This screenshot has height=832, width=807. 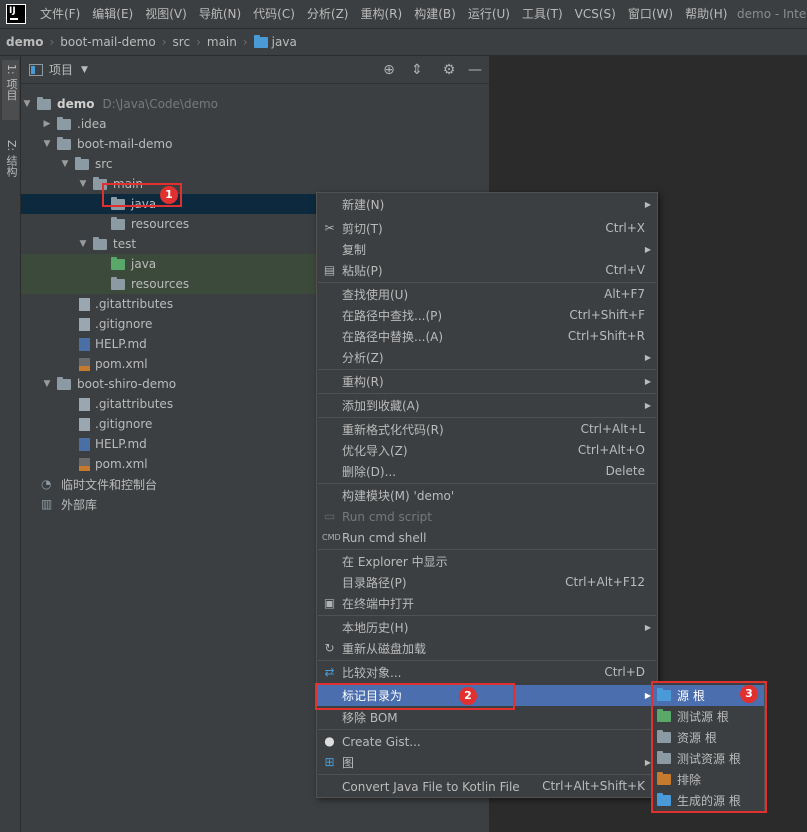 What do you see at coordinates (487, 717) in the screenshot?
I see `menu-item-remove-bom: 移除 BOM` at bounding box center [487, 717].